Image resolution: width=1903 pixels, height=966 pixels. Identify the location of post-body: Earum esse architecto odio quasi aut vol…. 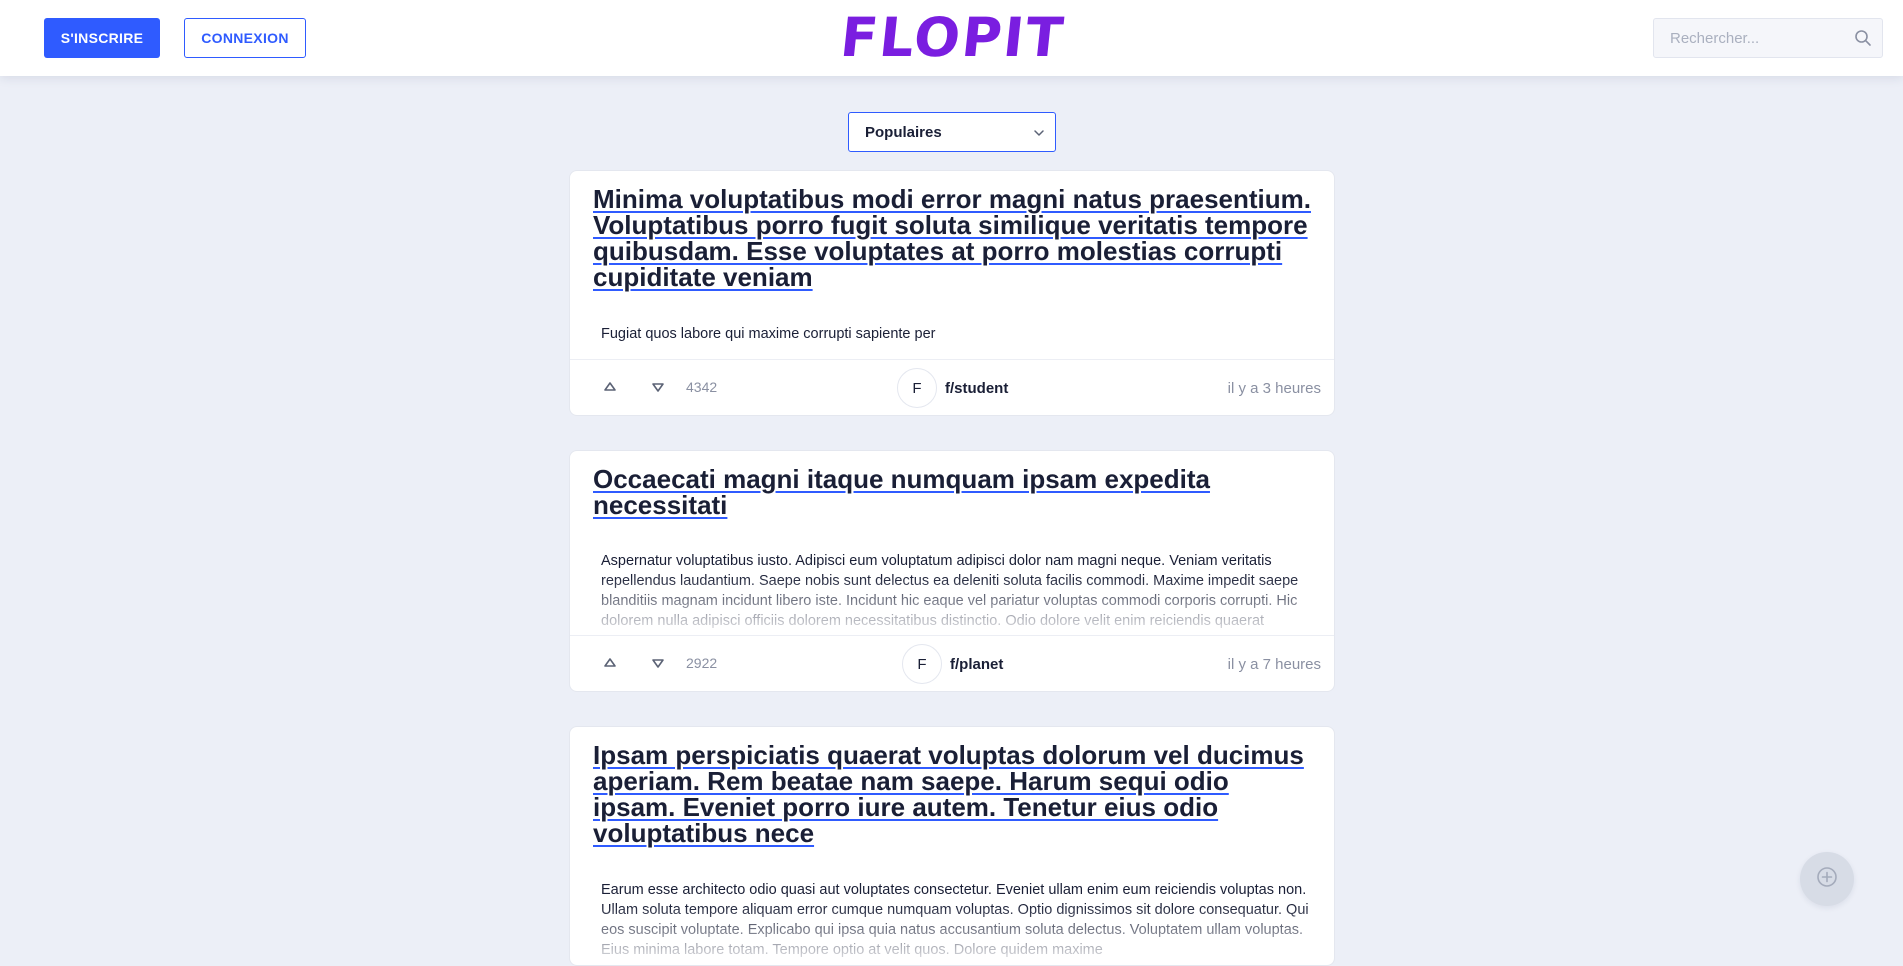
(955, 920).